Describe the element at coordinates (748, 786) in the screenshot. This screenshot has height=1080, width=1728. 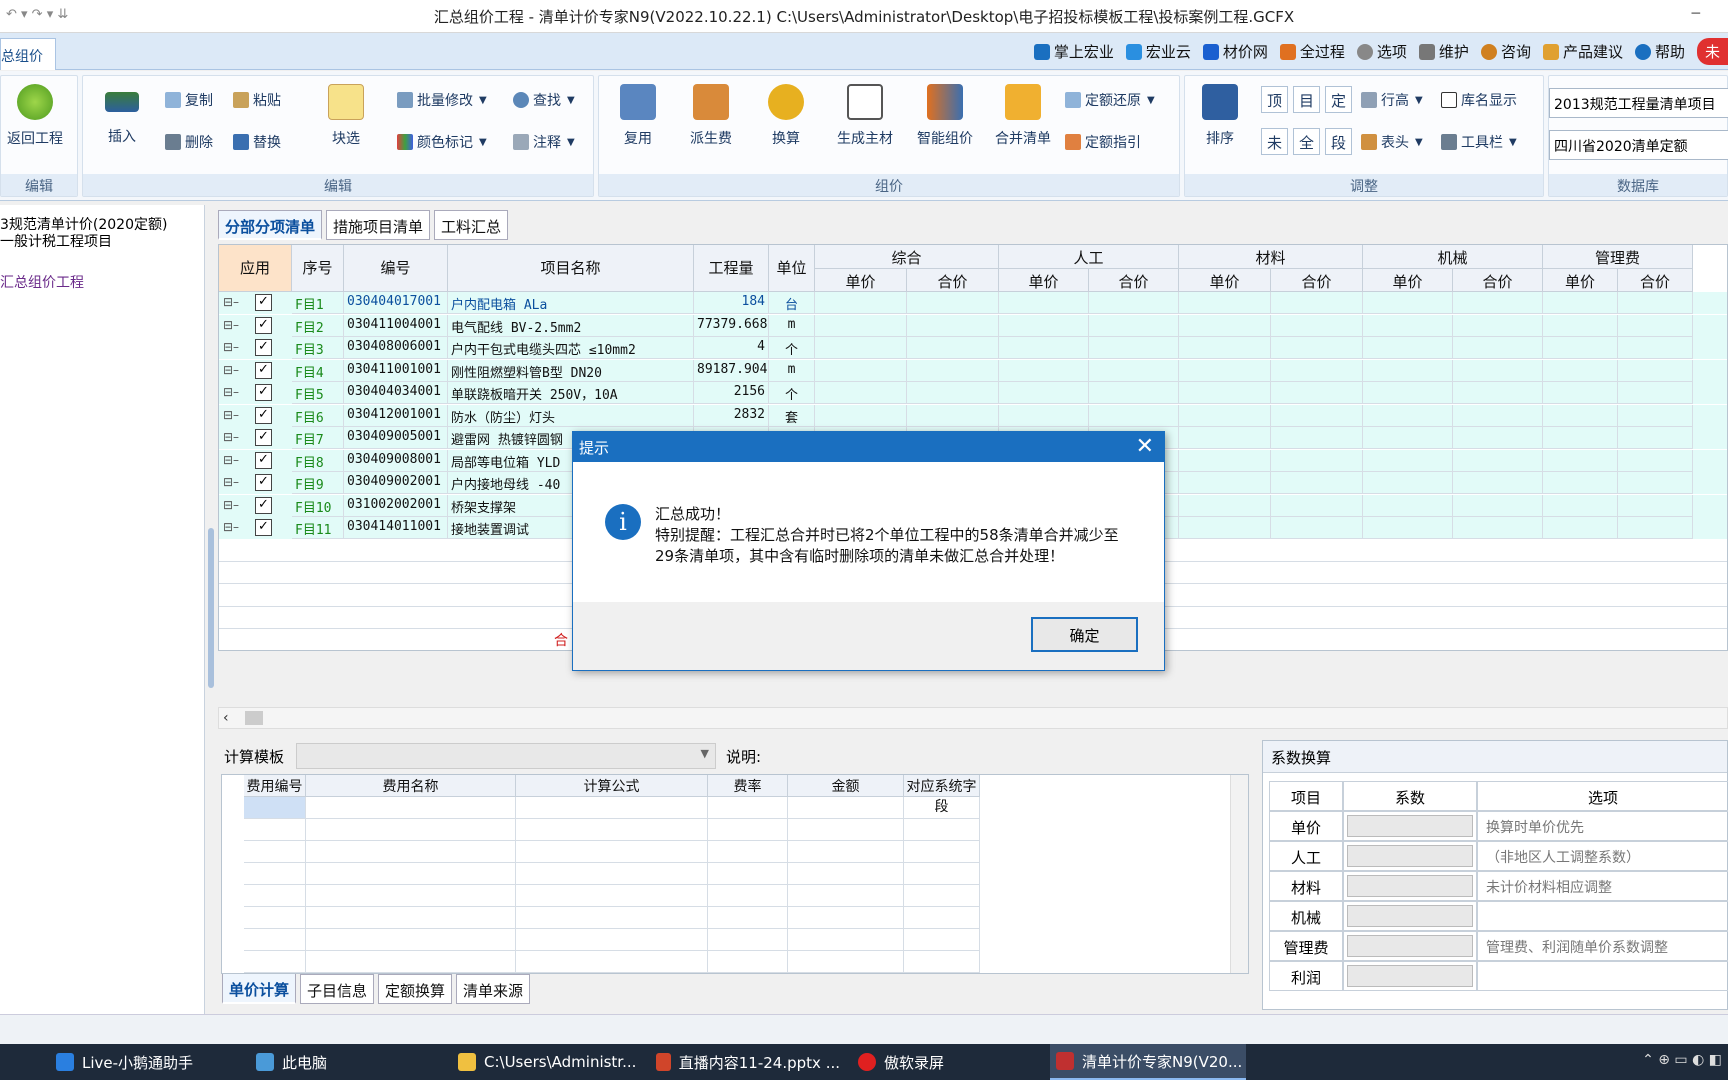
I see `fee-col-header: 费率` at that location.